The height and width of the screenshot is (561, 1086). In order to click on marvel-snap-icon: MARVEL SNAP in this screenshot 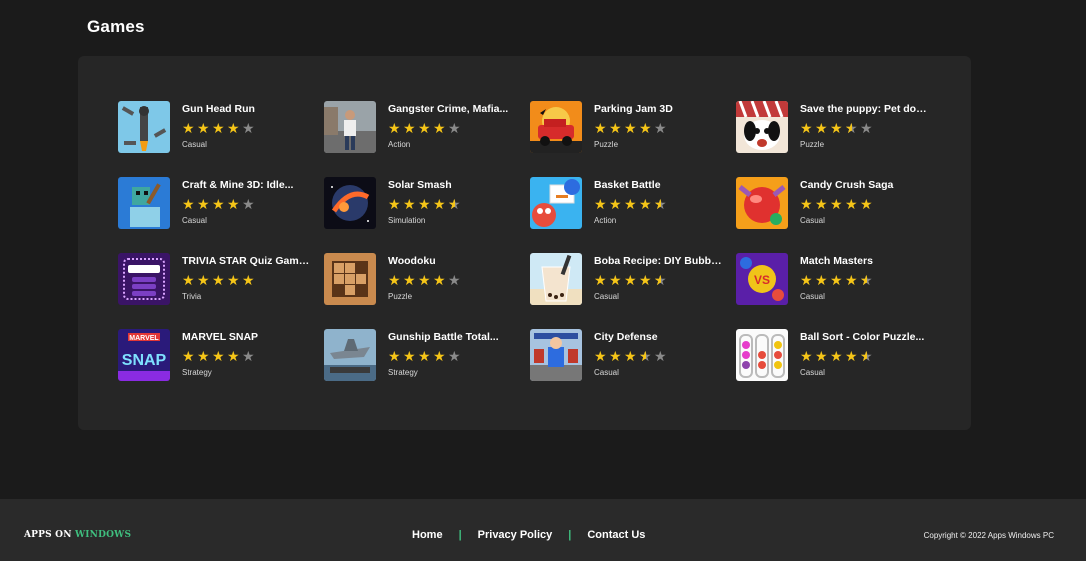, I will do `click(144, 355)`.